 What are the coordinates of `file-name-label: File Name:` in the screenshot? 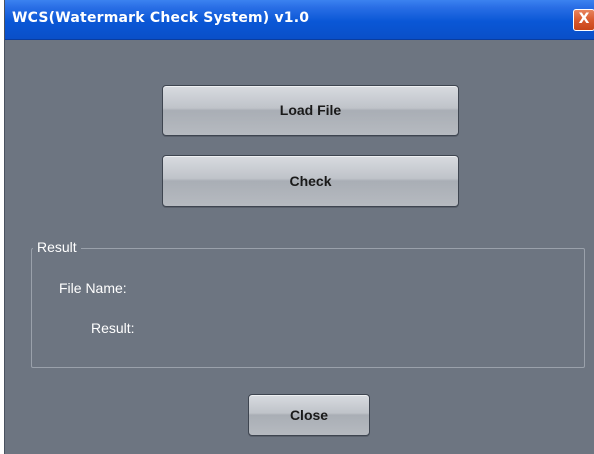 It's located at (93, 288).